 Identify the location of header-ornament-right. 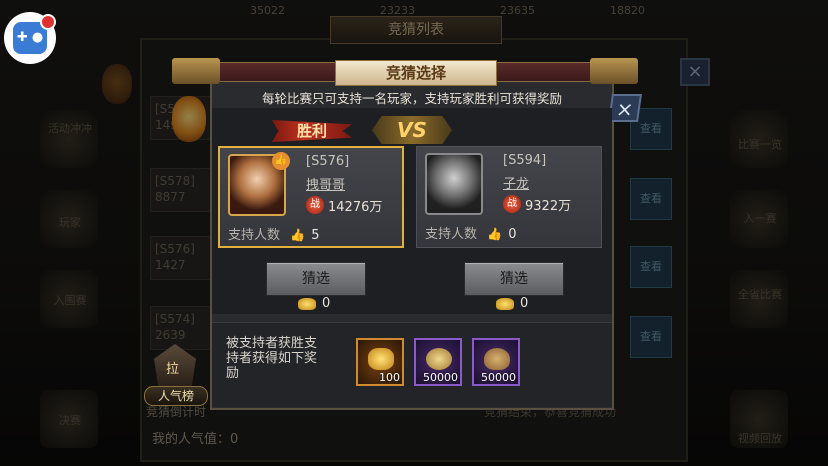
(614, 71).